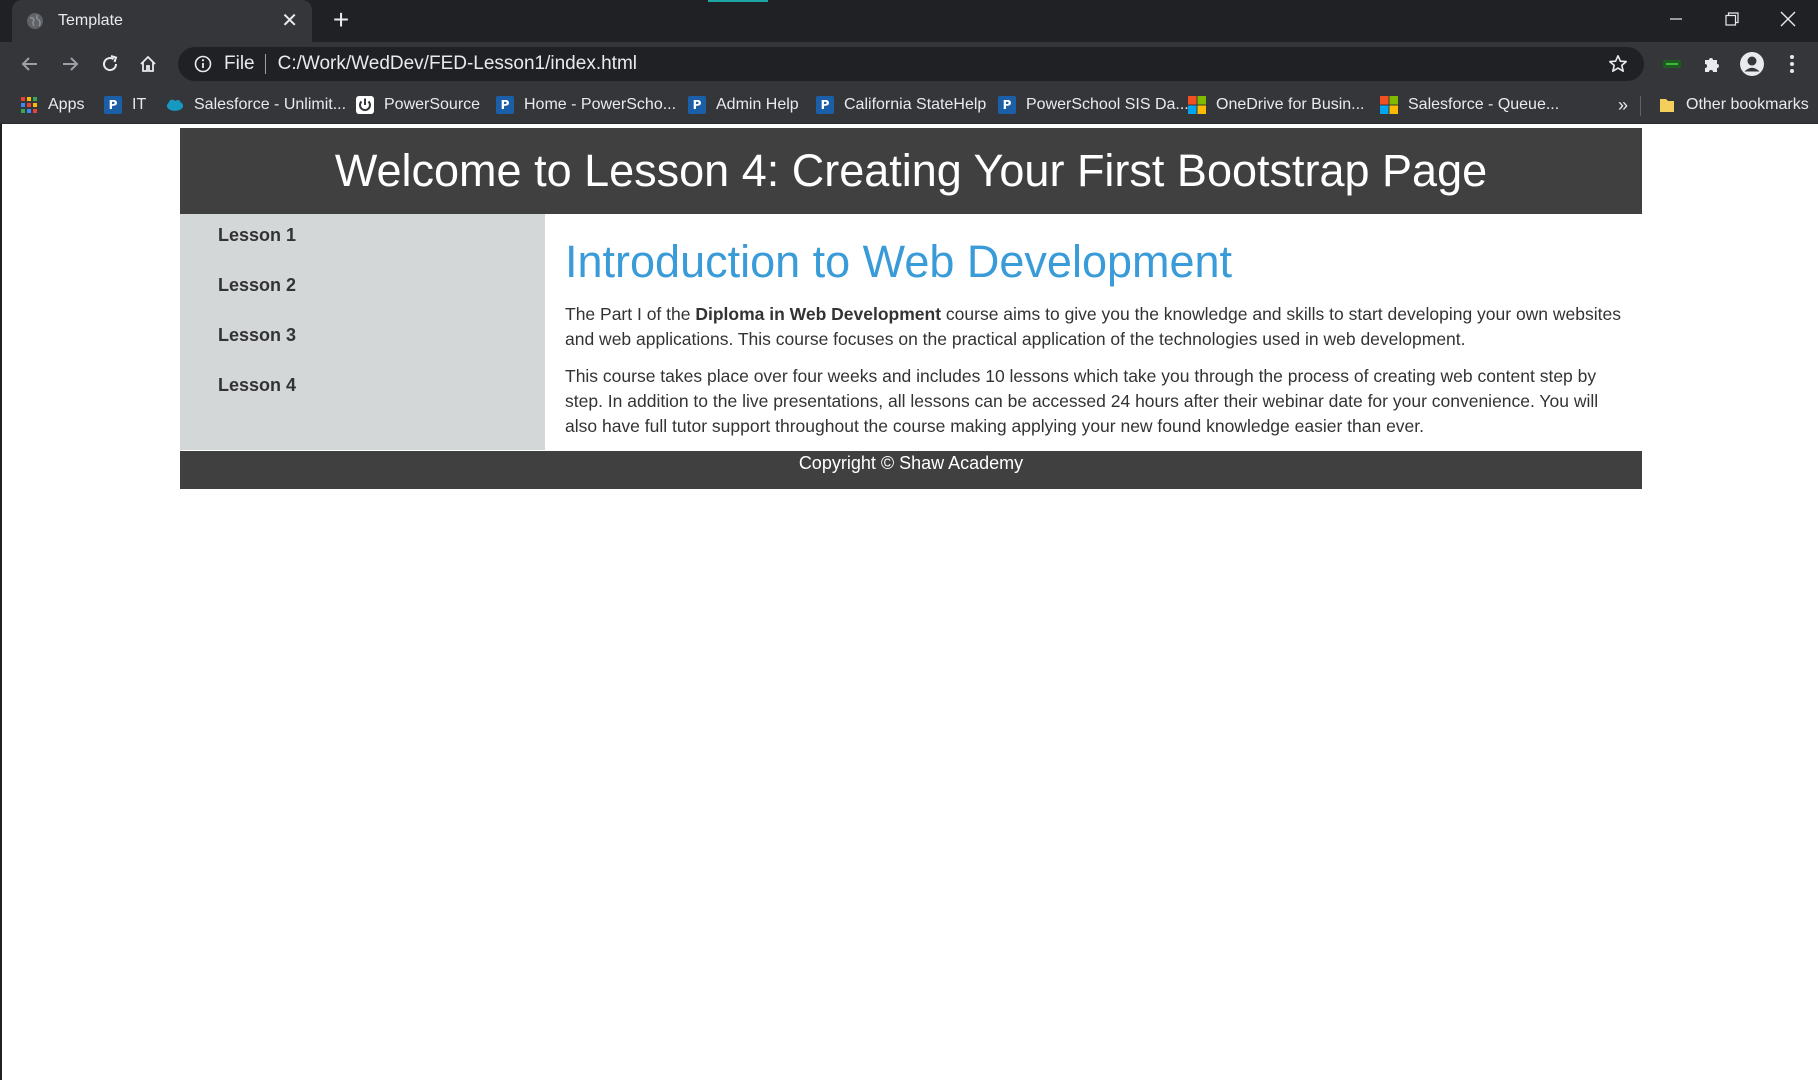 This screenshot has width=1818, height=1080. I want to click on salesforce-cloud-icon, so click(175, 105).